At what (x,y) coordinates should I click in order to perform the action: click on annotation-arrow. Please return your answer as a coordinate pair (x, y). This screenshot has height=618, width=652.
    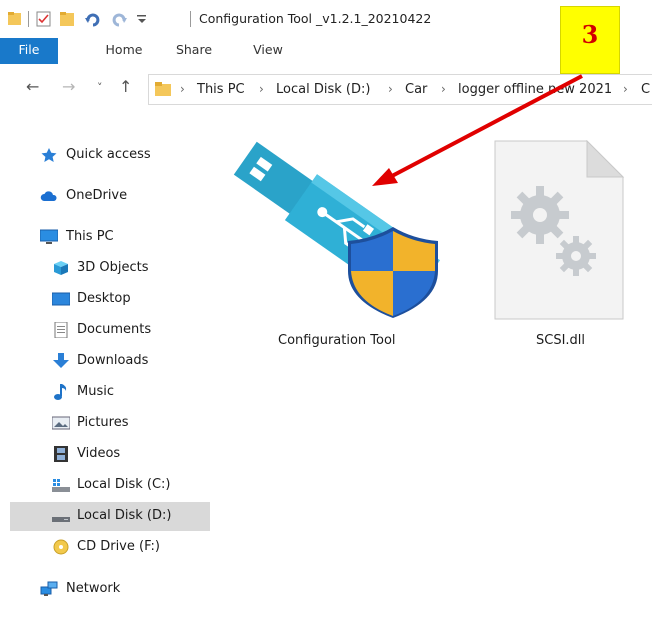
    Looking at the image, I should click on (477, 130).